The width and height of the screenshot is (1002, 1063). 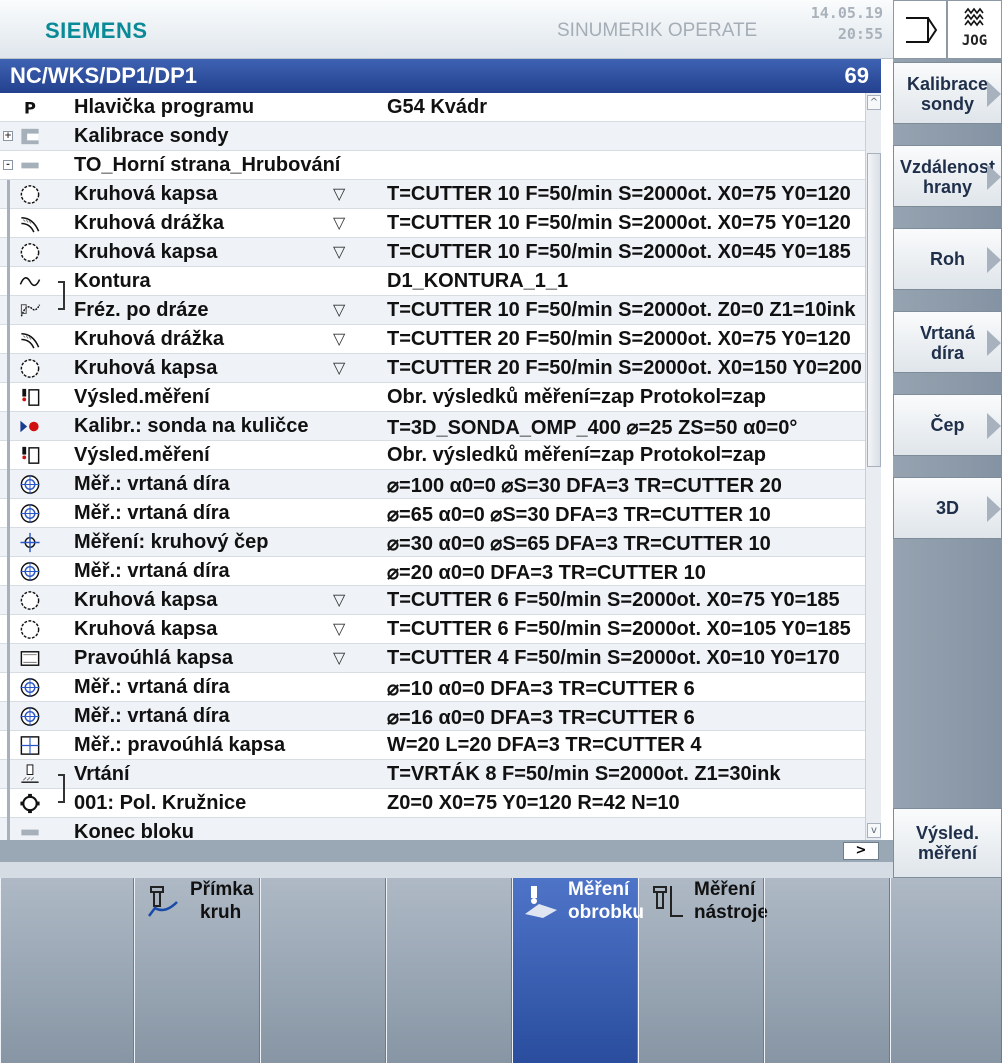 I want to click on probe-ball-icon, so click(x=30, y=426).